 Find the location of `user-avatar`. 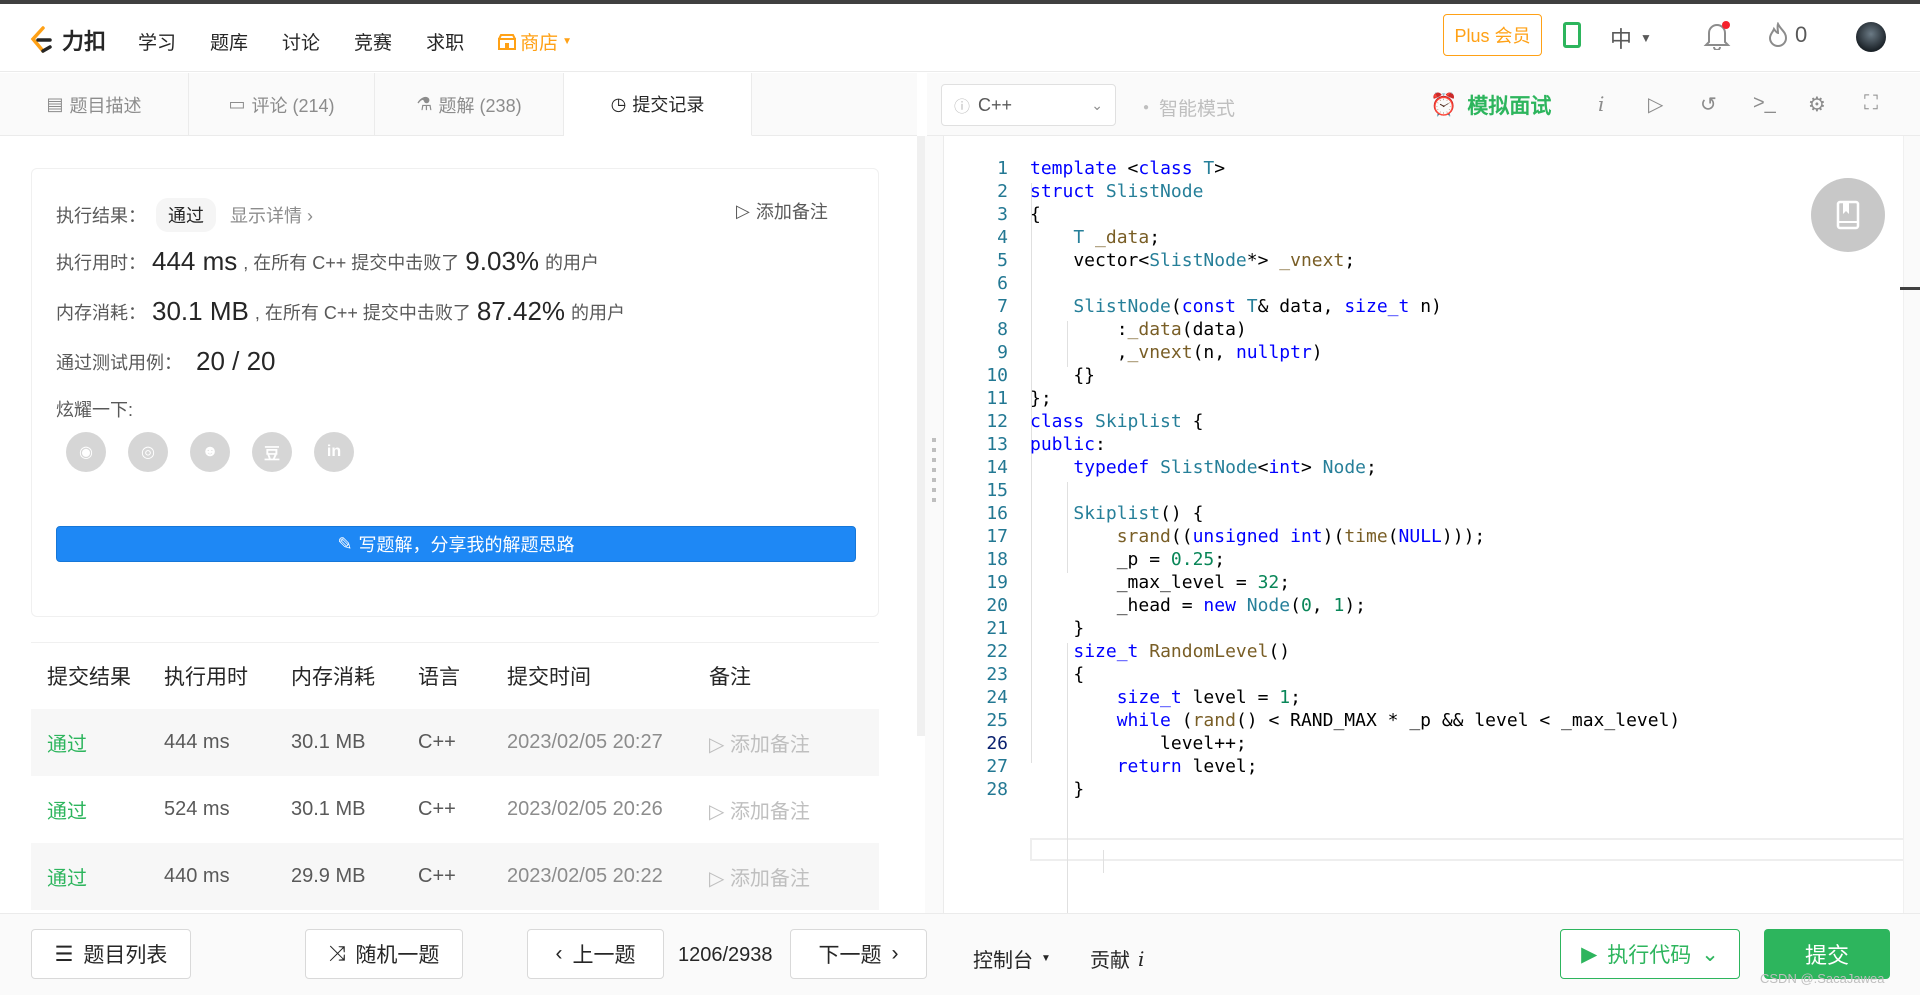

user-avatar is located at coordinates (1871, 37).